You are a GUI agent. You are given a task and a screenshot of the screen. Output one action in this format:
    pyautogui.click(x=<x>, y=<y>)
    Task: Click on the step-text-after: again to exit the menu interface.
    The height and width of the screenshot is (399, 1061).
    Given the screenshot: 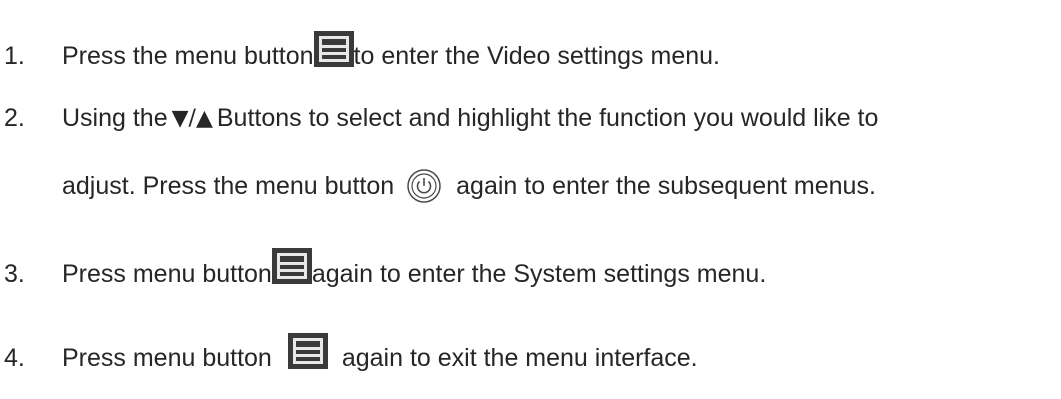 What is the action you would take?
    pyautogui.click(x=519, y=358)
    